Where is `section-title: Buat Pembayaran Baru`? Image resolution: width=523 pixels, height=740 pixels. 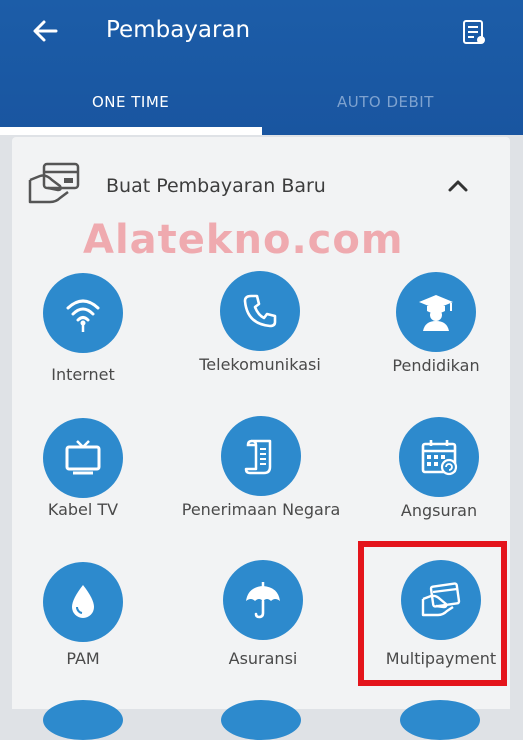 section-title: Buat Pembayaran Baru is located at coordinates (216, 186).